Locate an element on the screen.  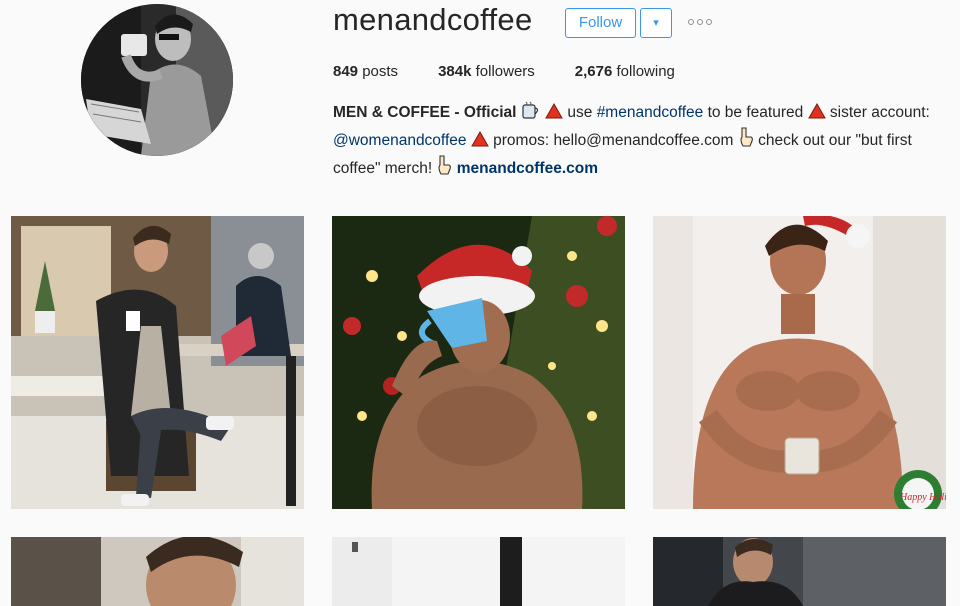
following-stat: 2,676 following is located at coordinates (625, 71).